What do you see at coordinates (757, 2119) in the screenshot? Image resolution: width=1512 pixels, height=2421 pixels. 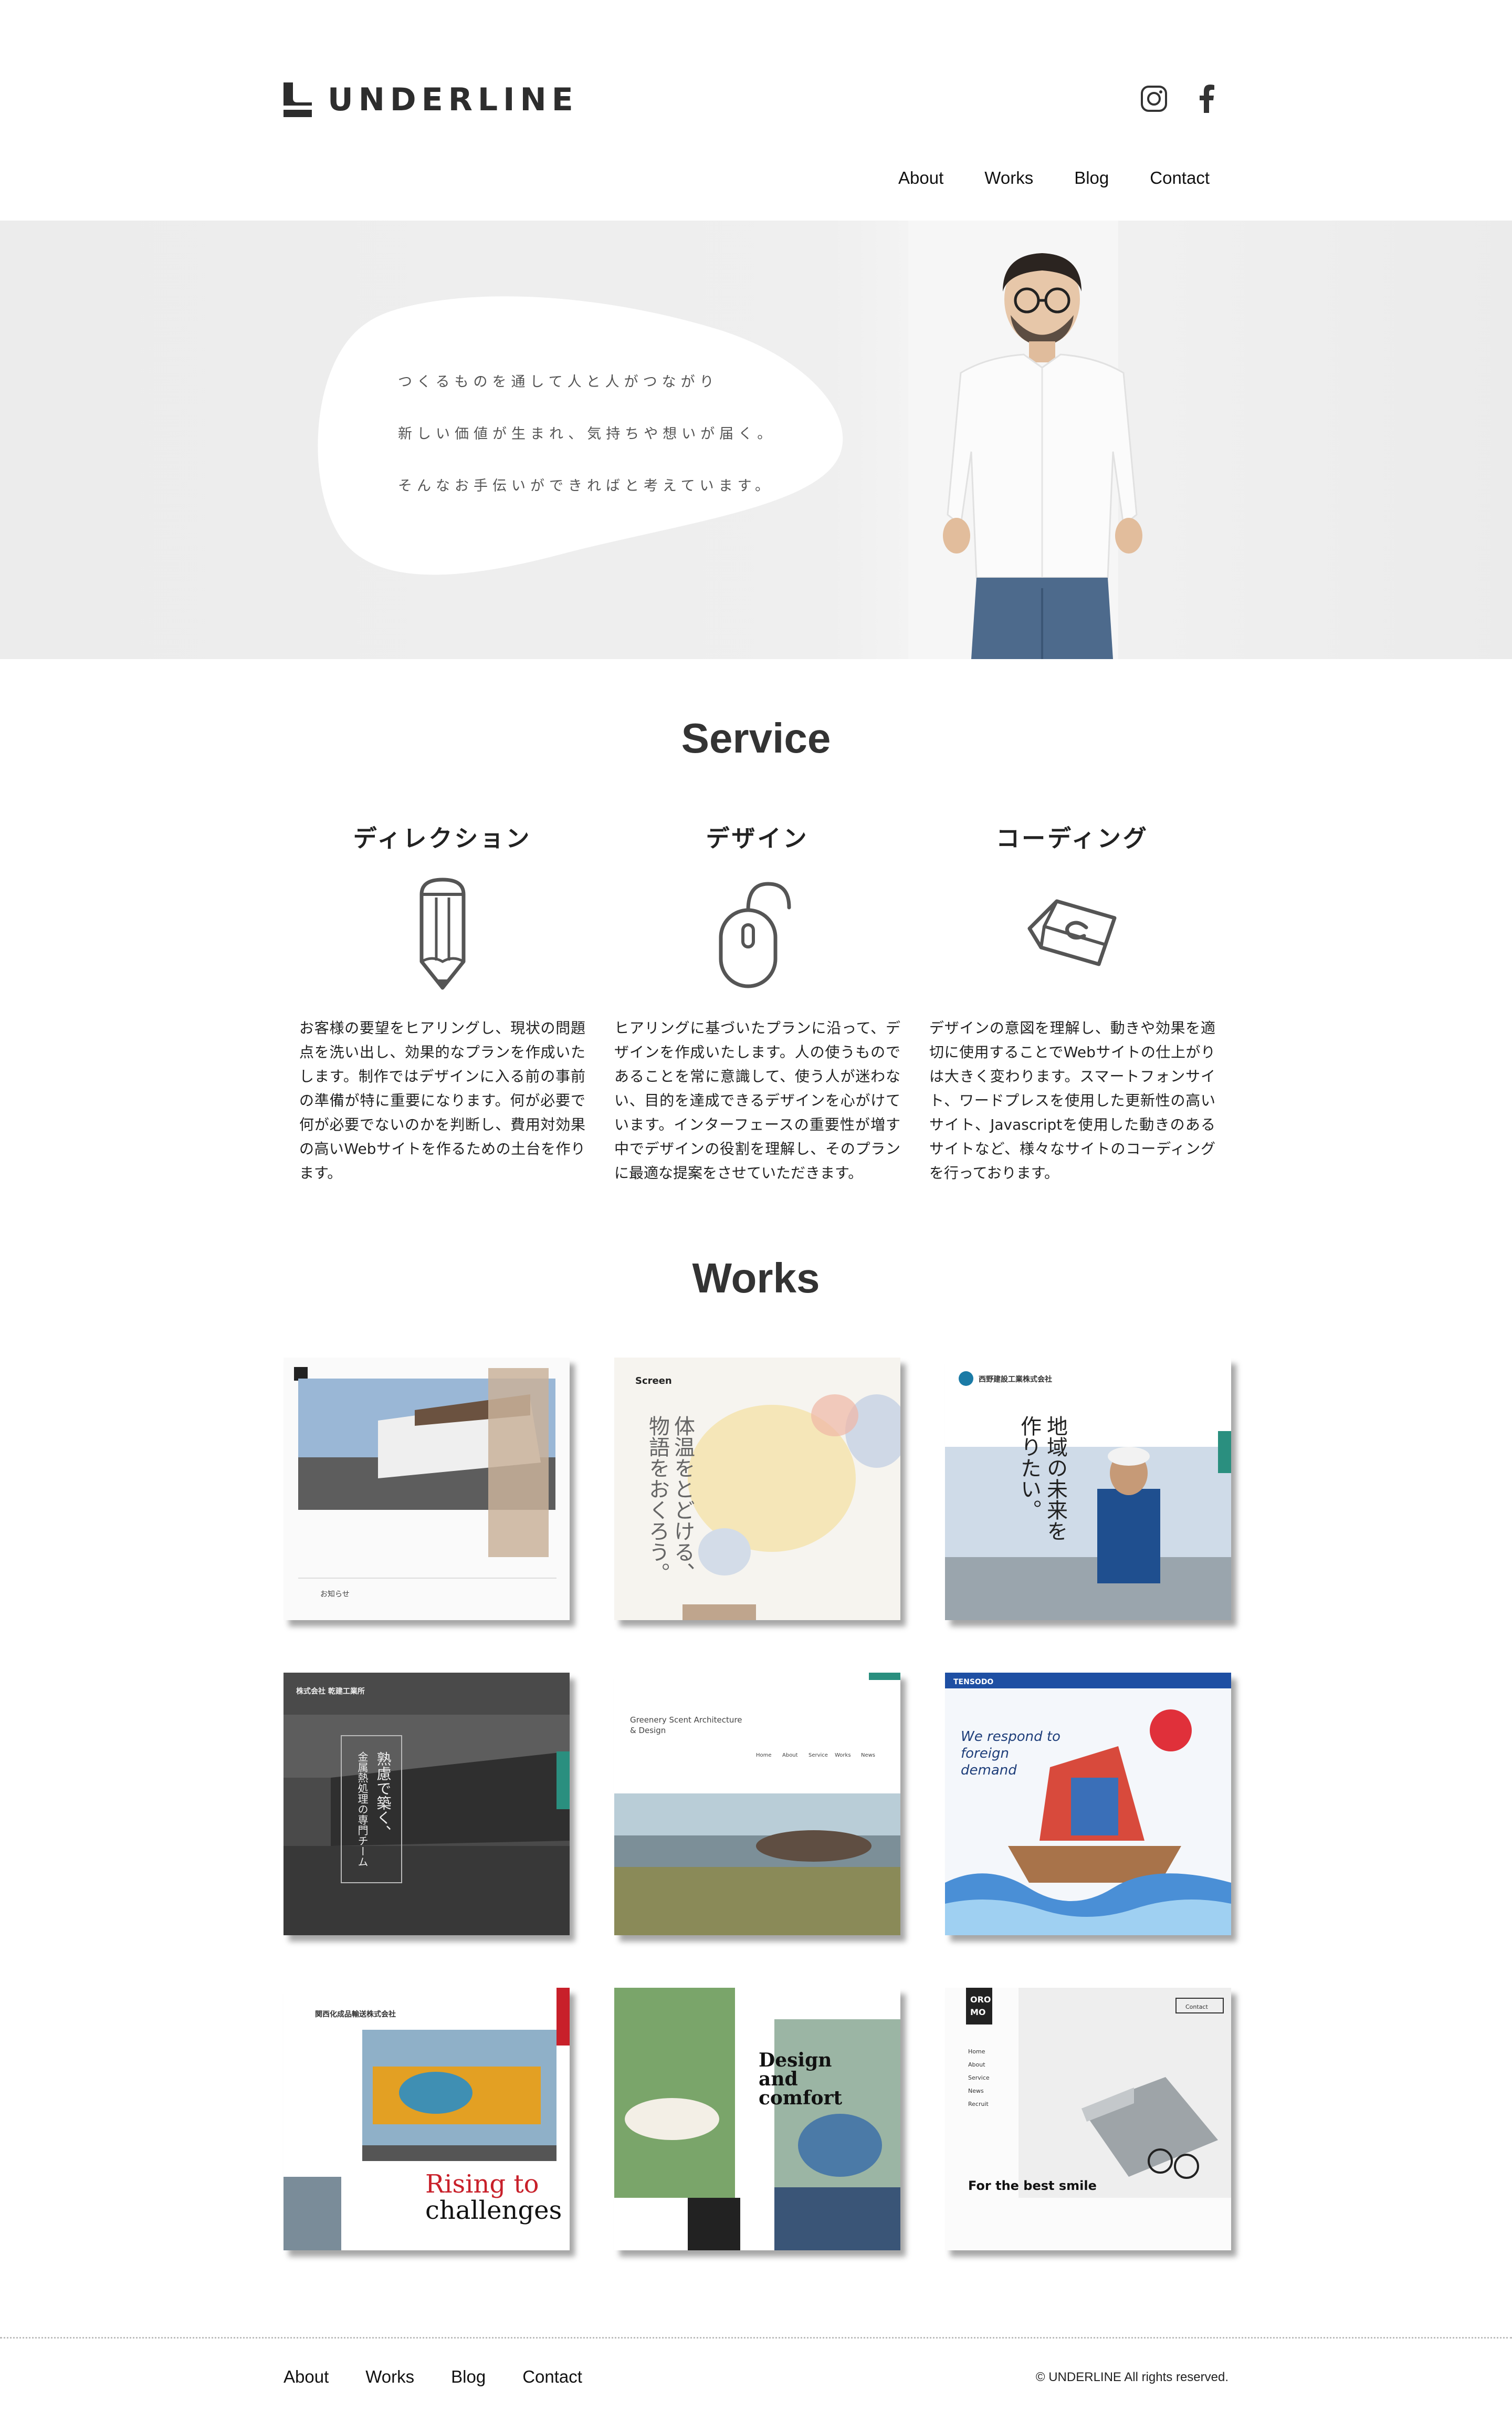 I see `work-item-8: Design and comfort` at bounding box center [757, 2119].